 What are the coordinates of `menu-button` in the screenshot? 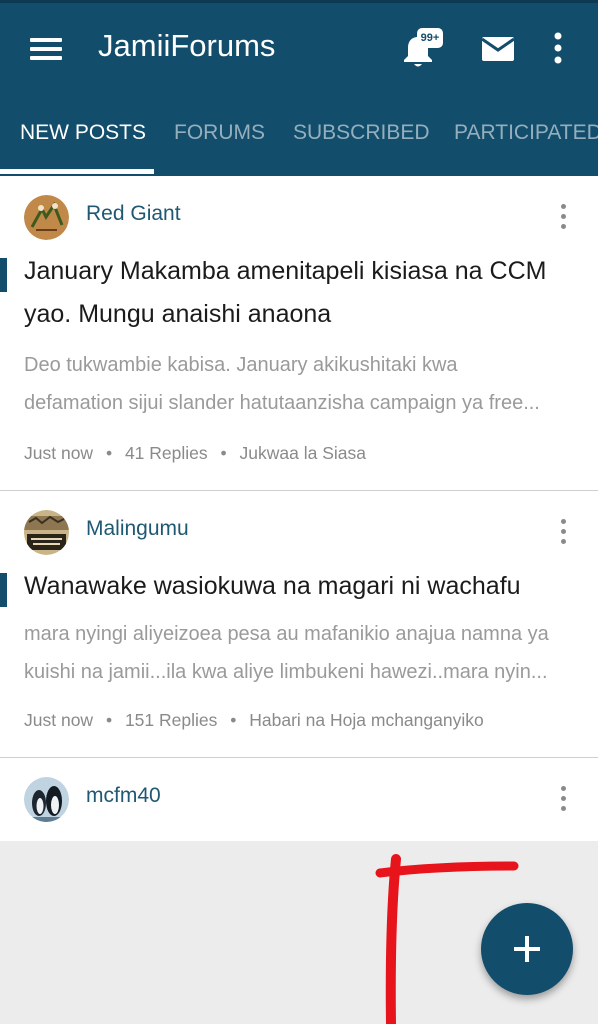 It's located at (47, 48).